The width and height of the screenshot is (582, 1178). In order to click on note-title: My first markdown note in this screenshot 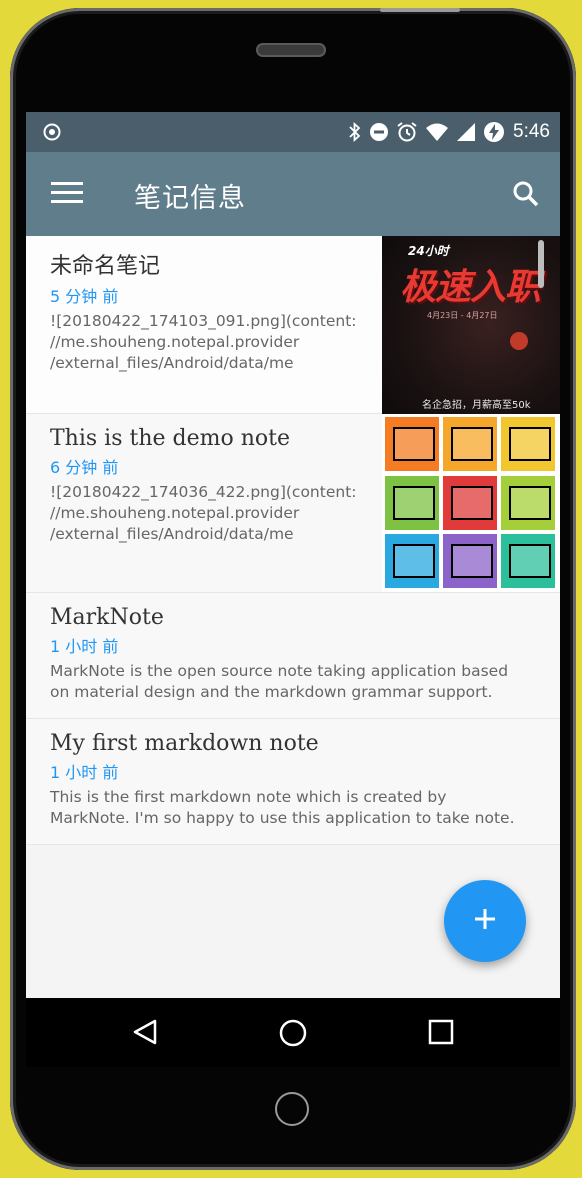, I will do `click(184, 743)`.